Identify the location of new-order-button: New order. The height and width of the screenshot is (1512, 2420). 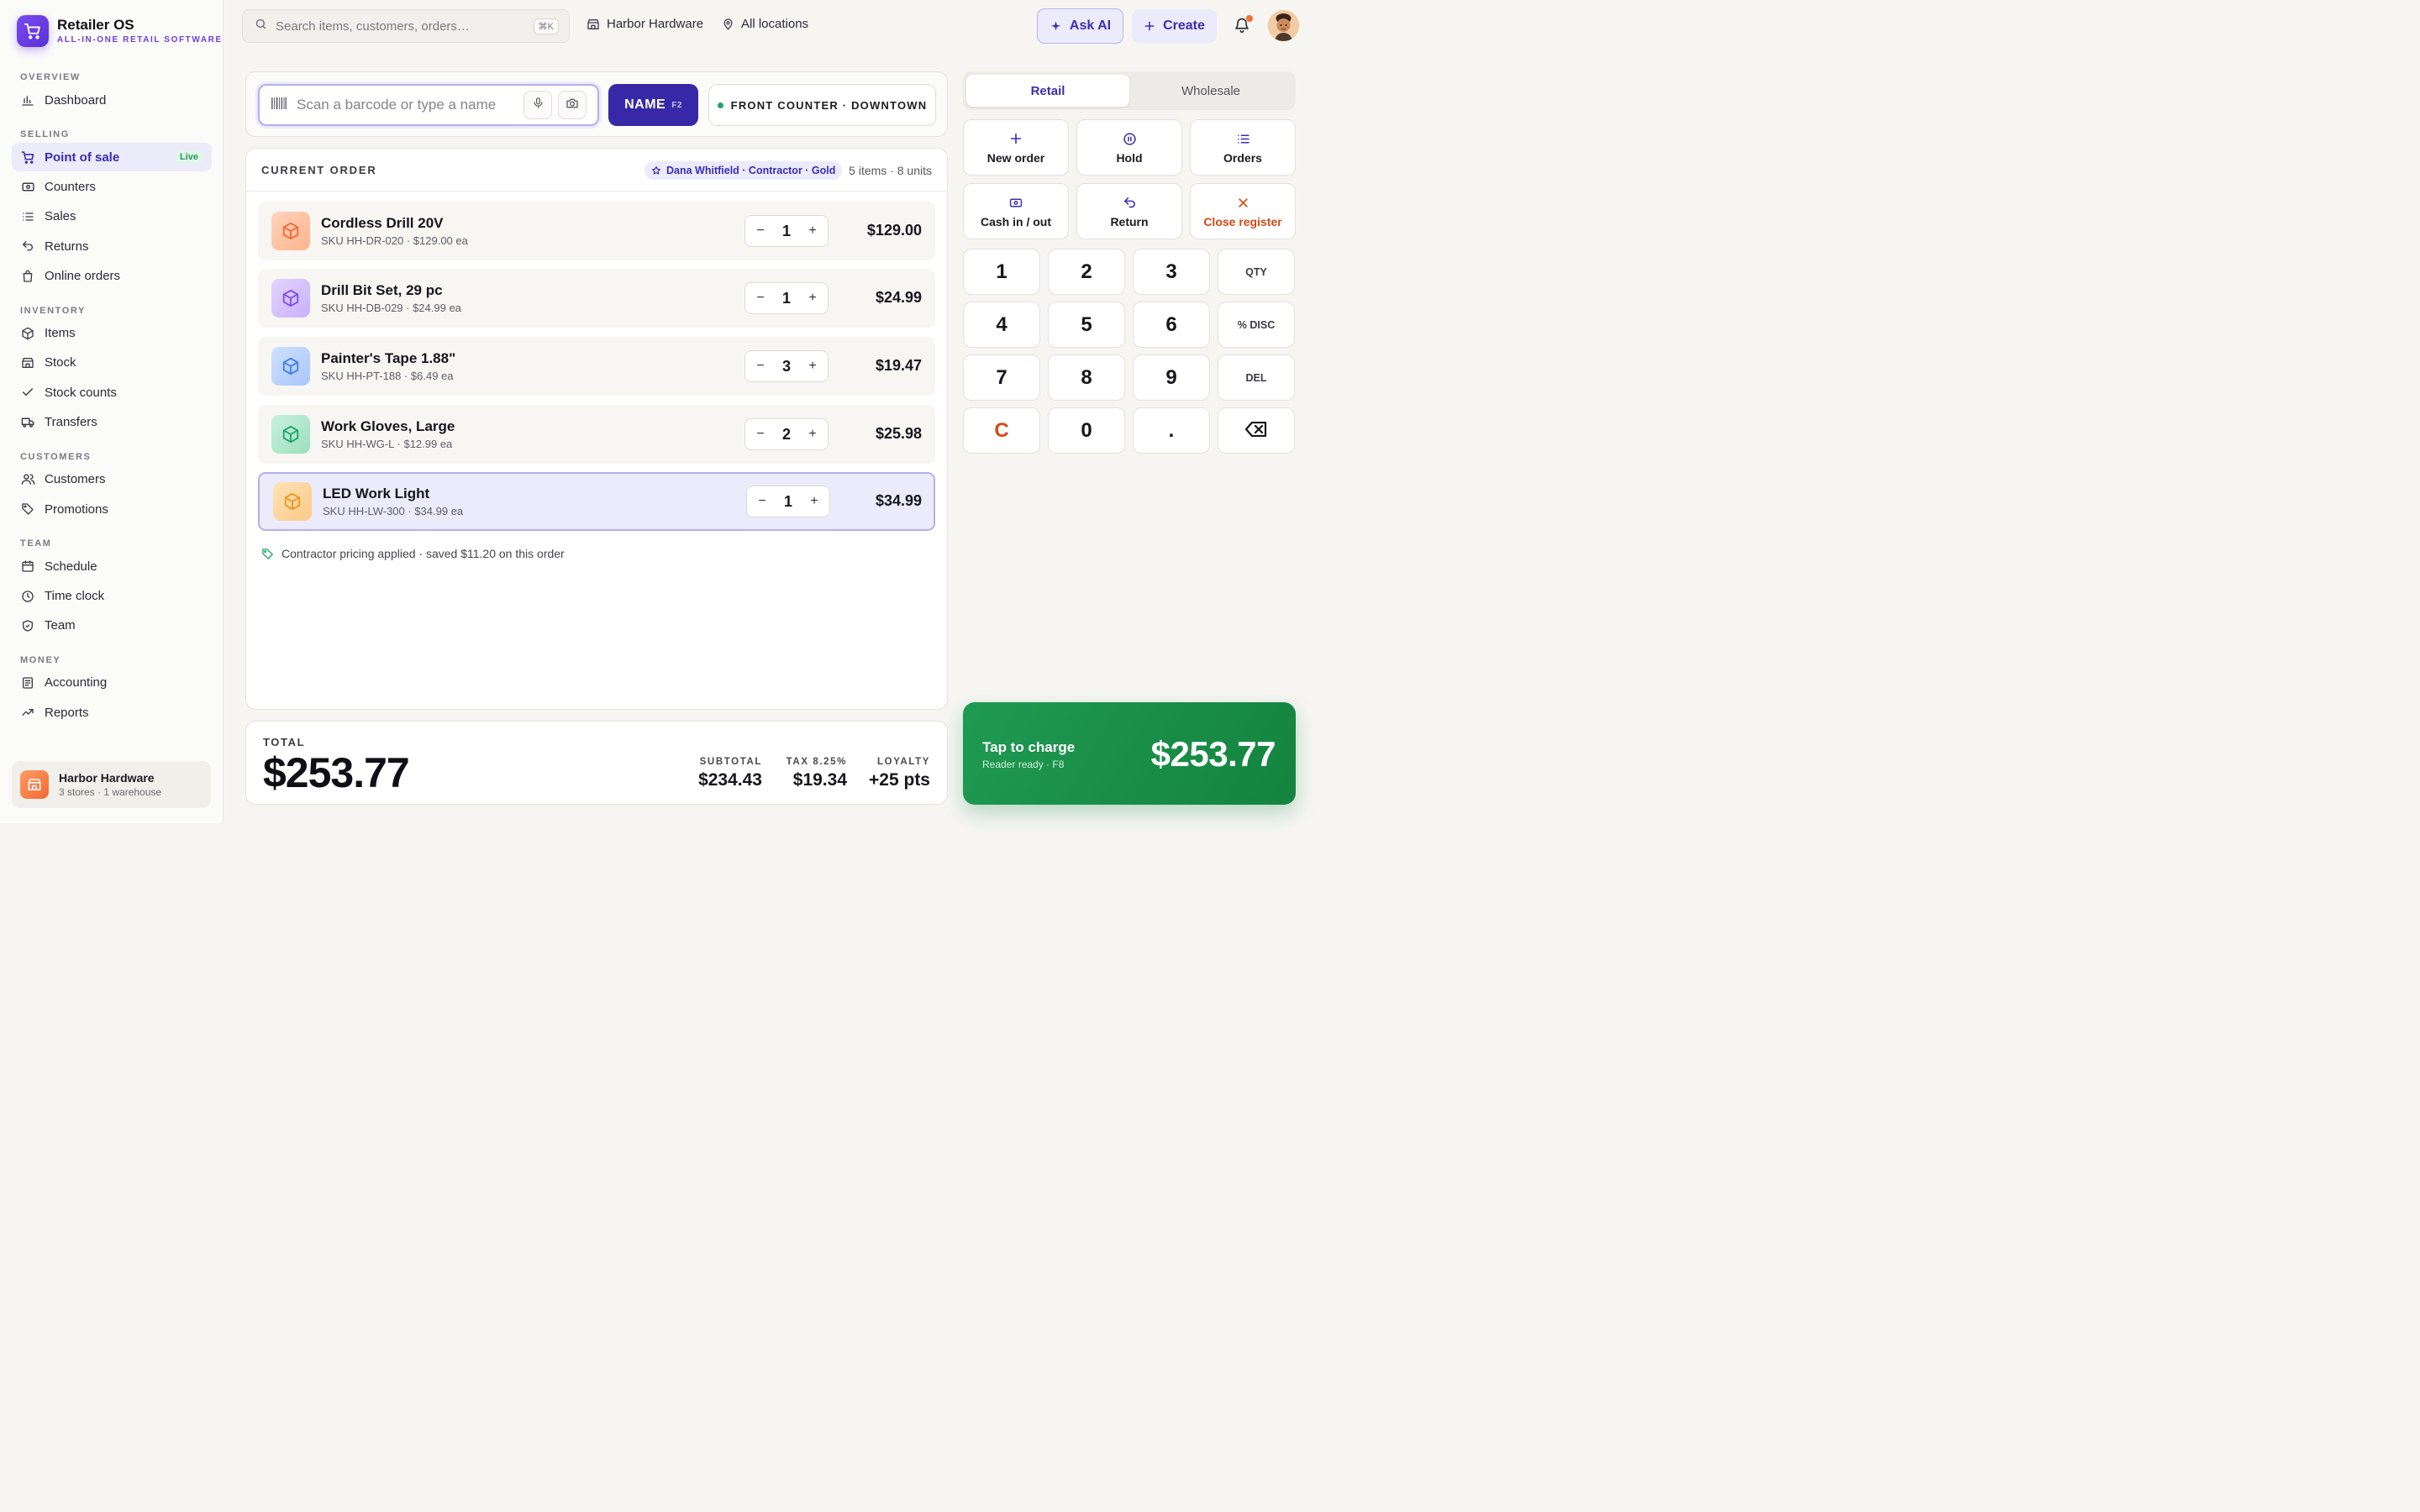
(1016, 147).